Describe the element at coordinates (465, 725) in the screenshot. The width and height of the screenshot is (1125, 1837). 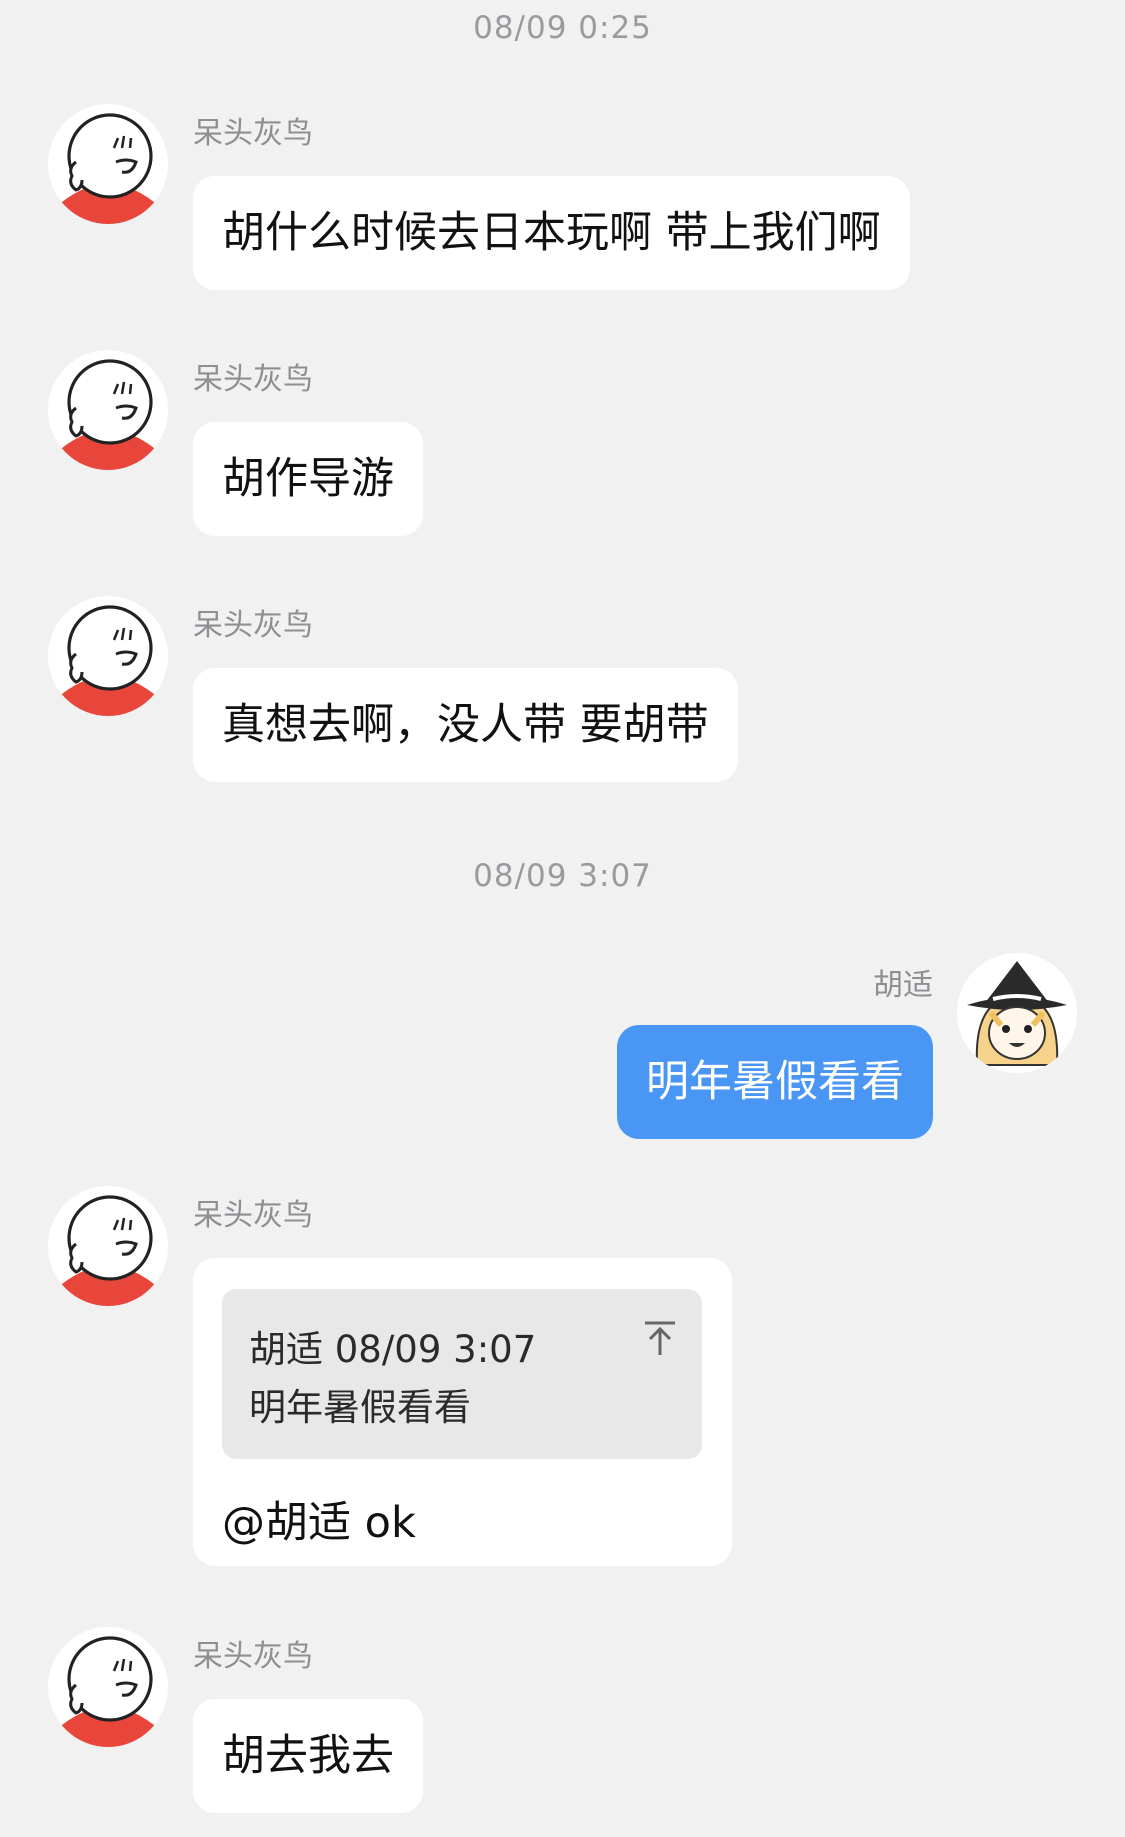
I see `message-bubble: 真想去啊，没人带 要胡带` at that location.